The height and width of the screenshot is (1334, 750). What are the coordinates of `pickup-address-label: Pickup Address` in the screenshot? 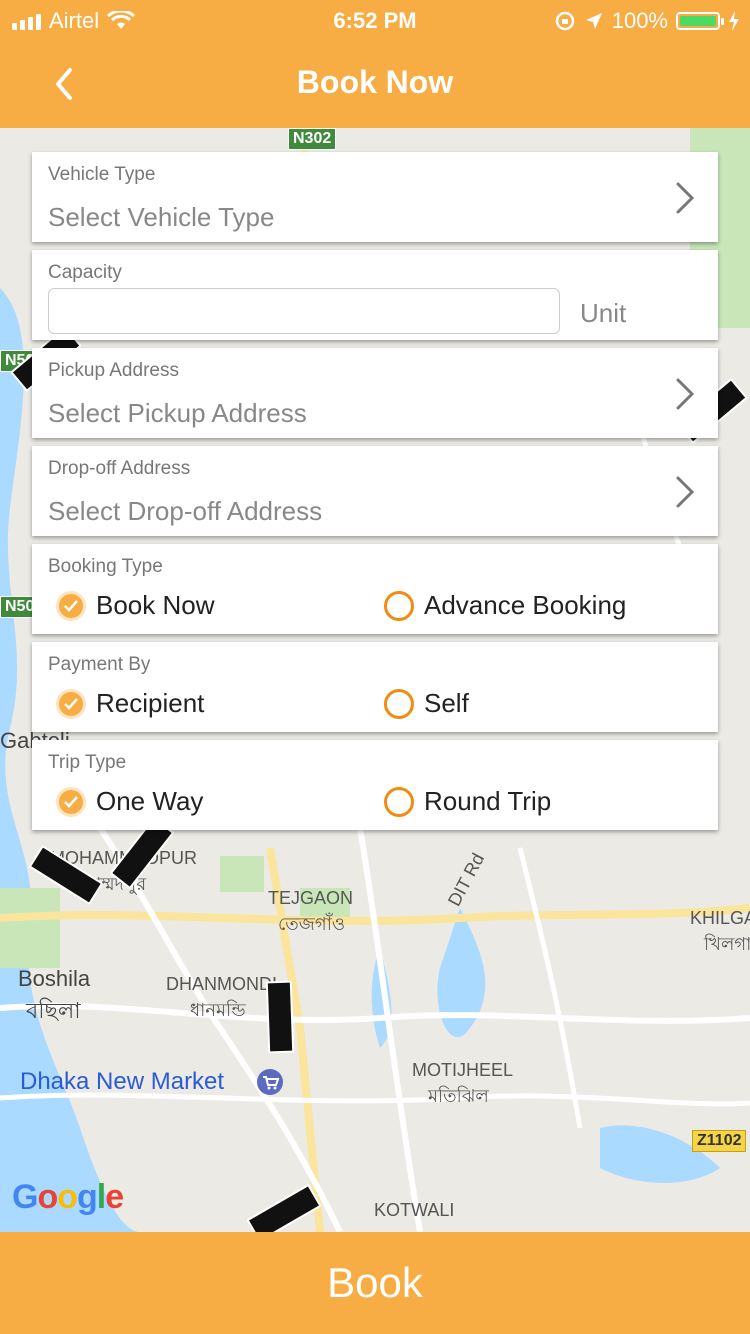 It's located at (113, 370).